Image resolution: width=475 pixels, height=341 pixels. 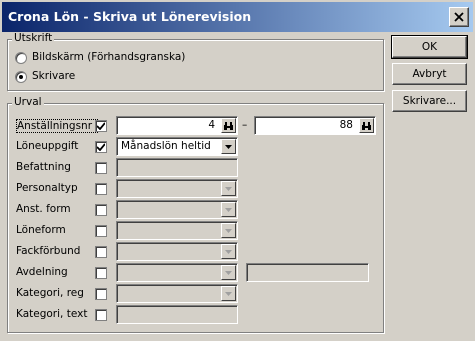 I want to click on ok-button: OK, so click(x=429, y=47).